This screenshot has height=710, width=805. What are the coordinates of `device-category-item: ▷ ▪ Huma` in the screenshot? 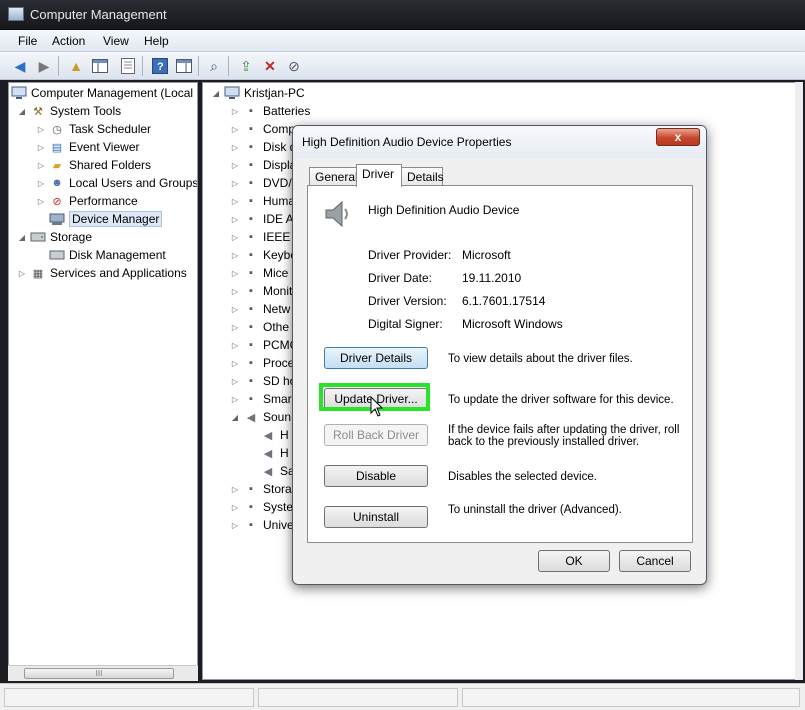 It's located at (262, 201).